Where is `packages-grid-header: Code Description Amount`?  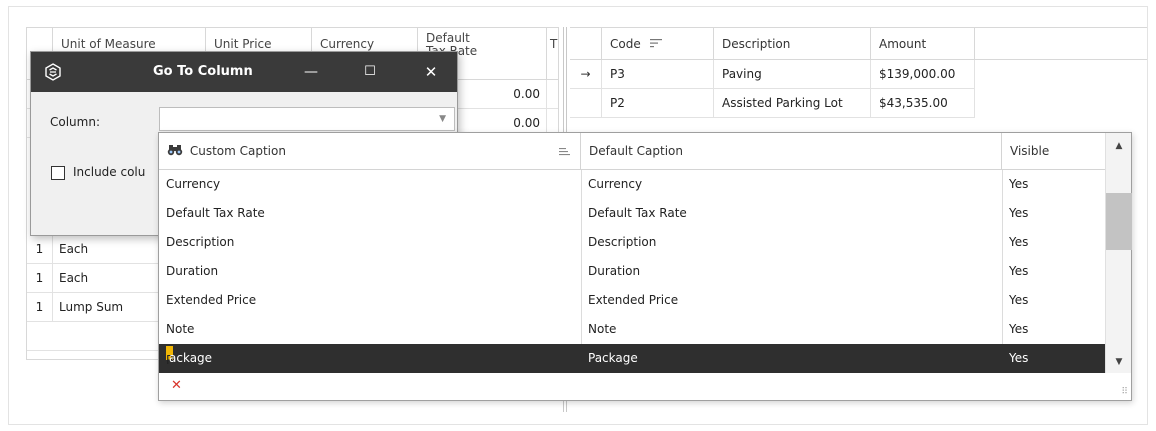
packages-grid-header: Code Description Amount is located at coordinates (858, 44).